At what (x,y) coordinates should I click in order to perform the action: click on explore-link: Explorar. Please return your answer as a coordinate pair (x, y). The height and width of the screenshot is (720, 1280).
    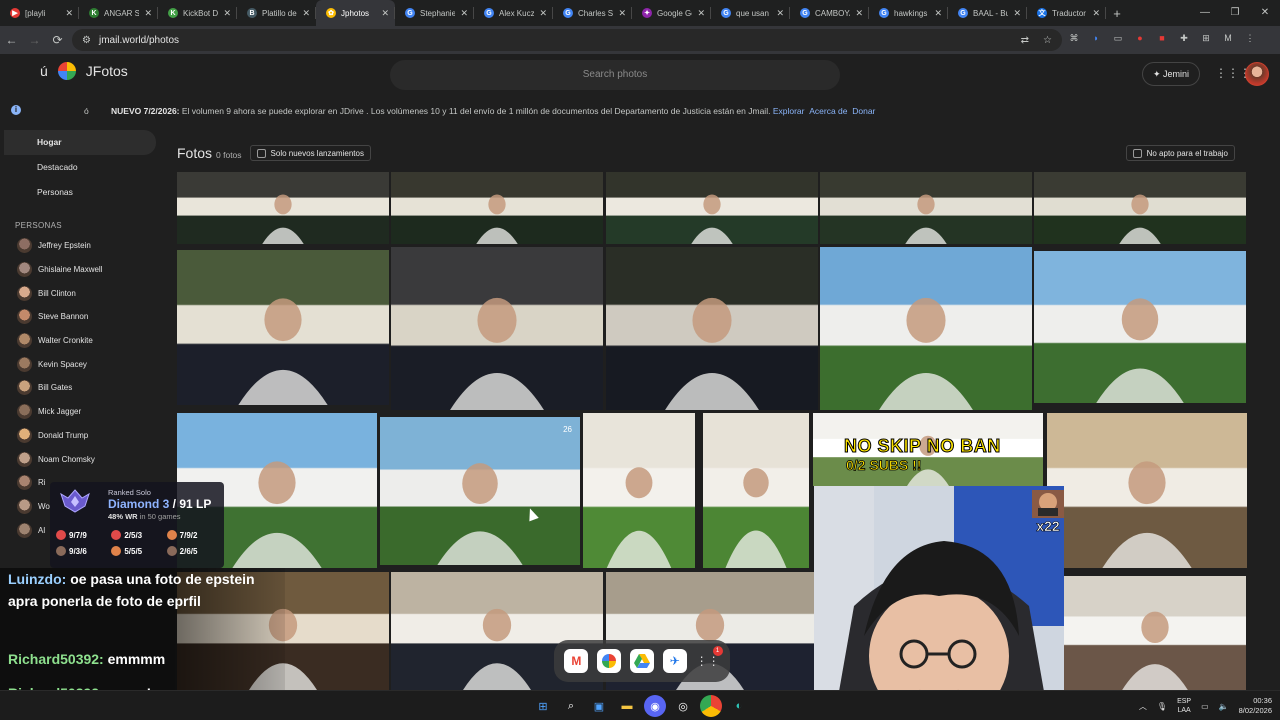
    Looking at the image, I should click on (789, 111).